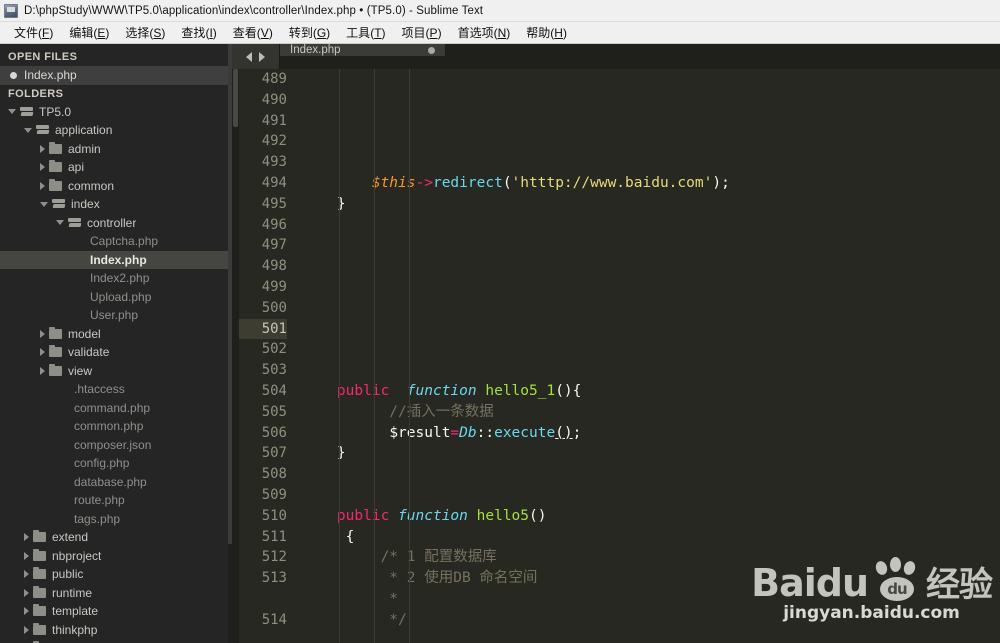  Describe the element at coordinates (102, 463) in the screenshot. I see `tree-file-label: config.php` at that location.